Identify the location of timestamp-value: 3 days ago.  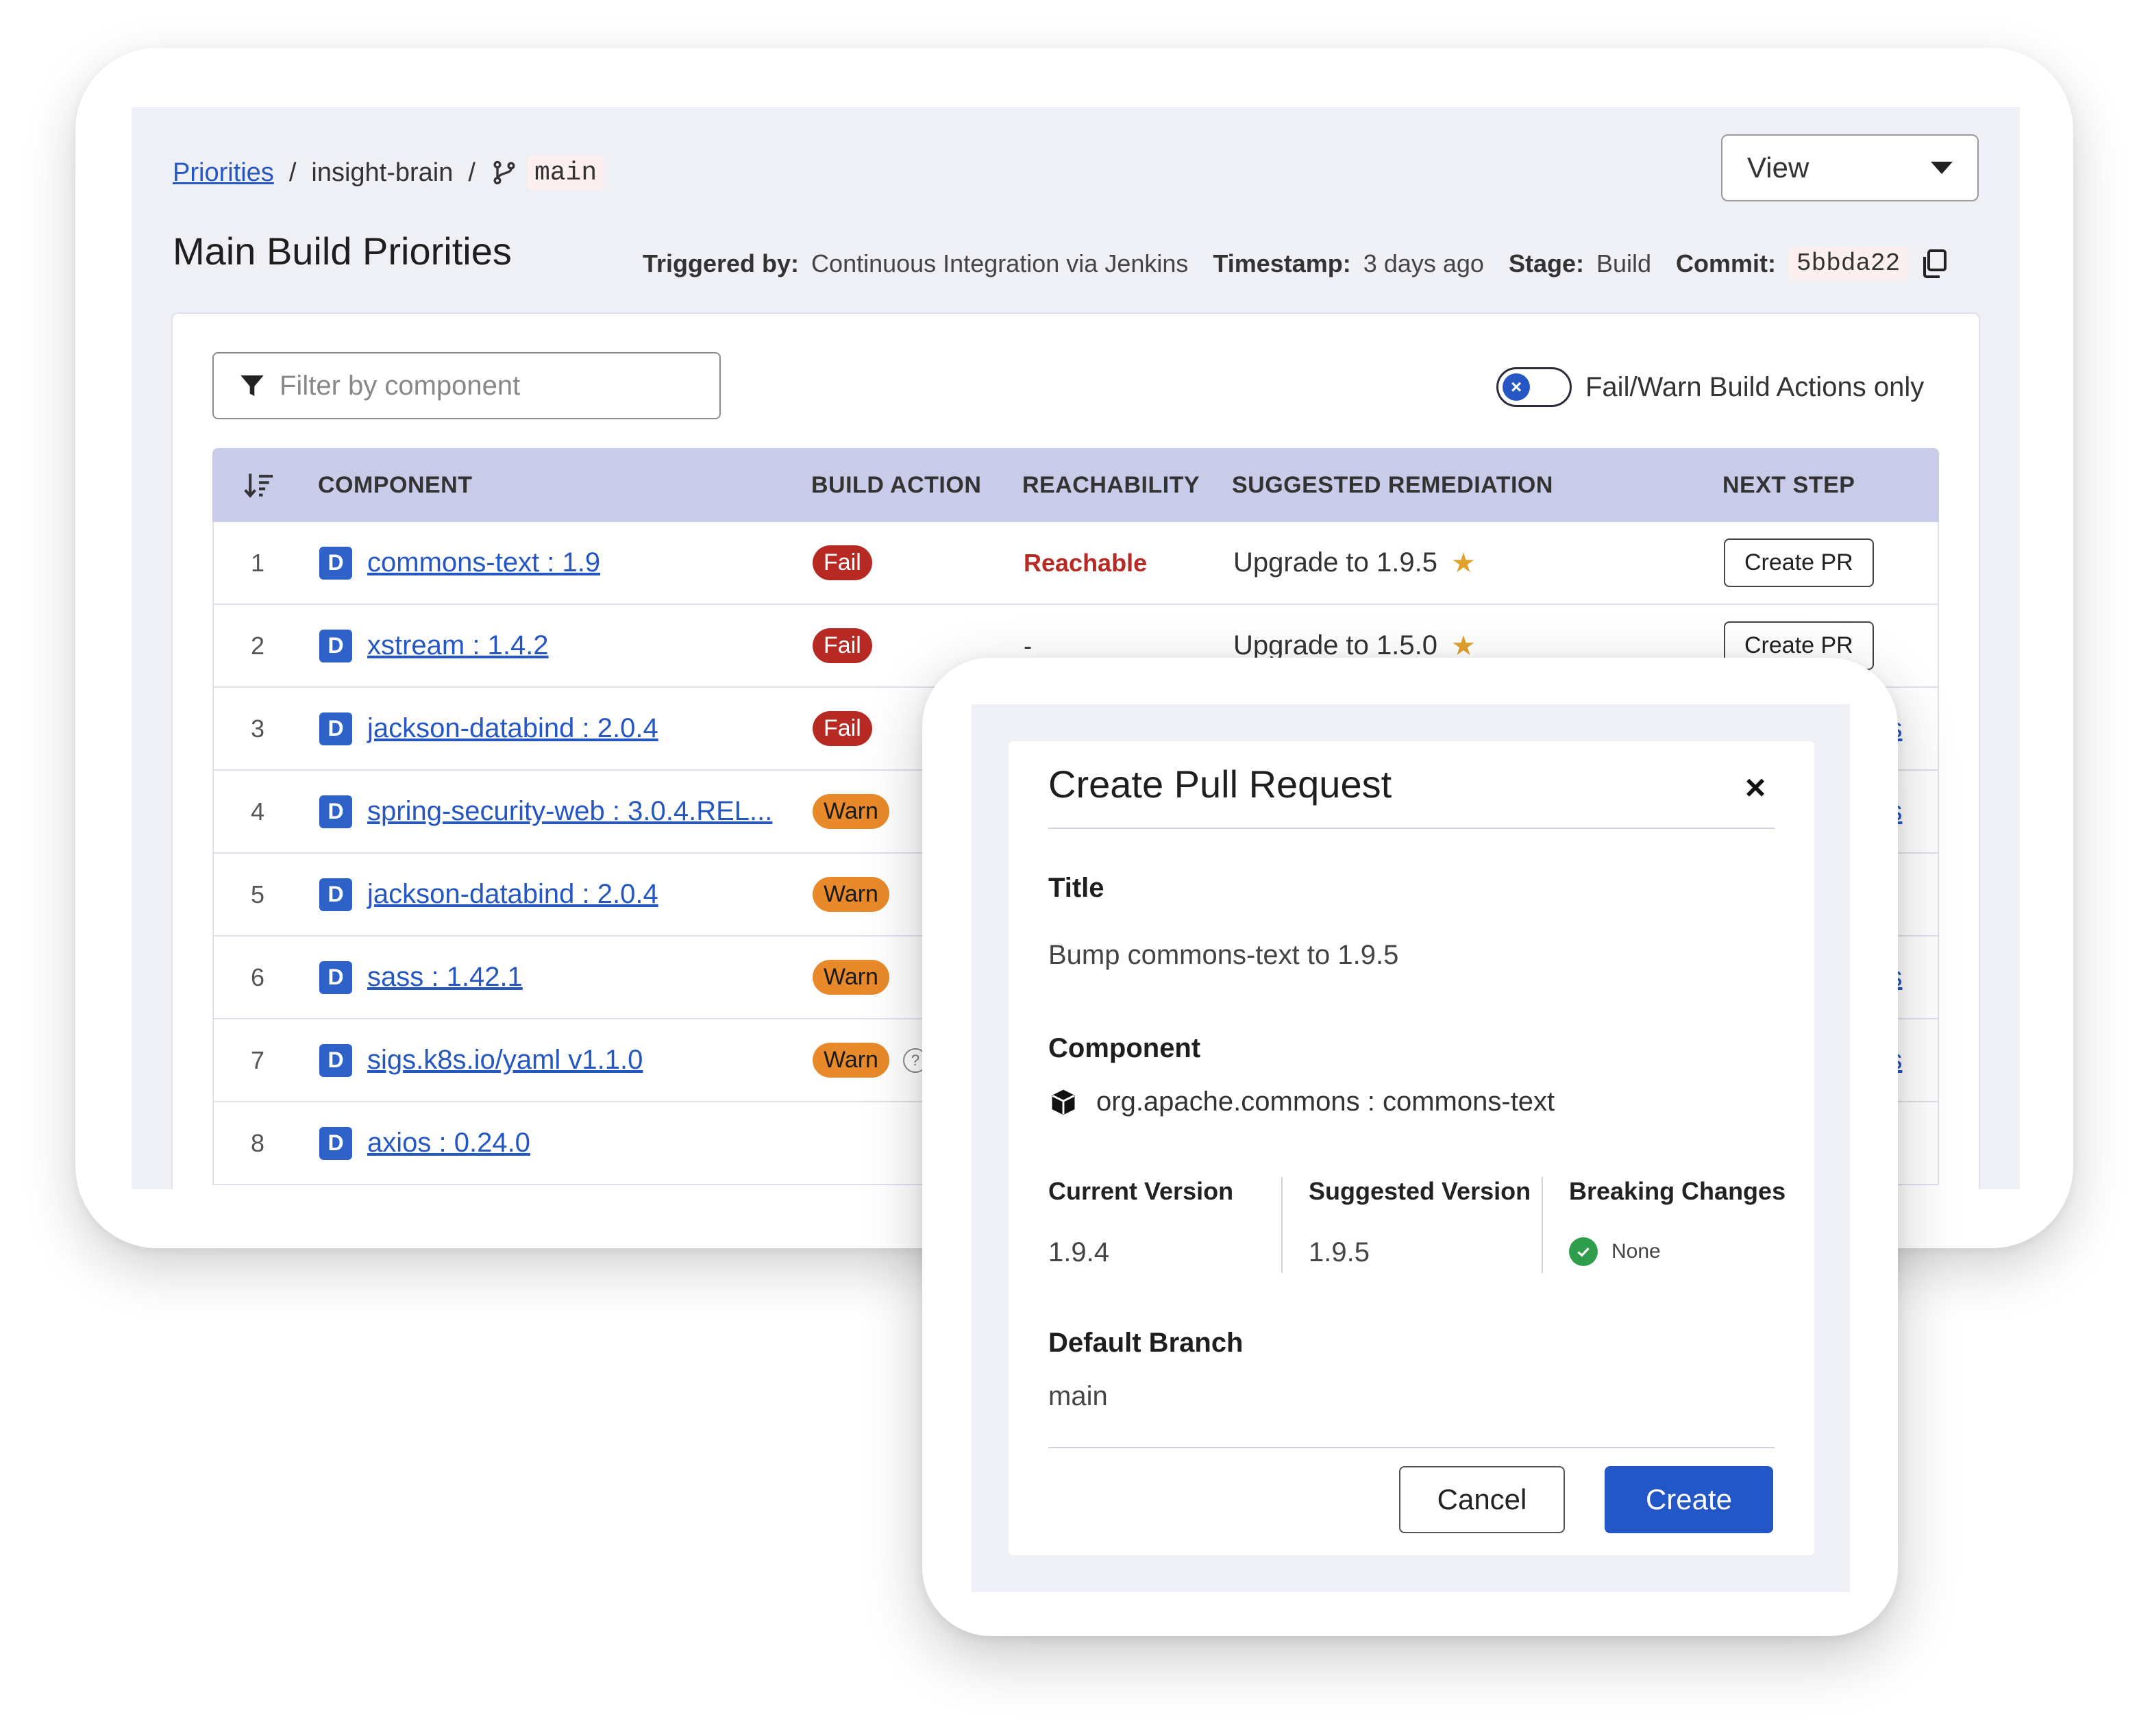
(1423, 263).